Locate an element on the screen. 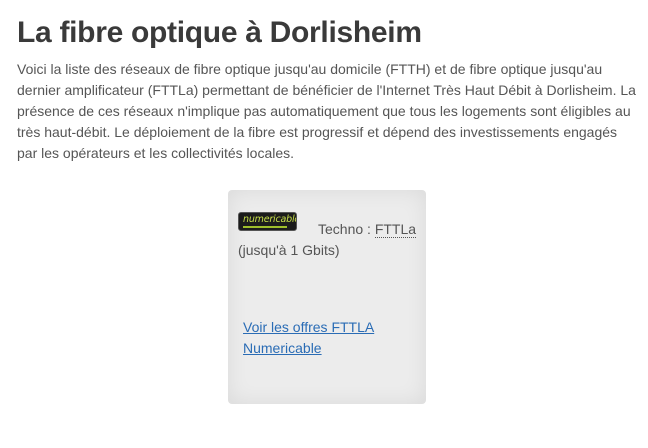 The height and width of the screenshot is (448, 648). offers-link: Voir les offres FTTLA Numericable is located at coordinates (328, 338).